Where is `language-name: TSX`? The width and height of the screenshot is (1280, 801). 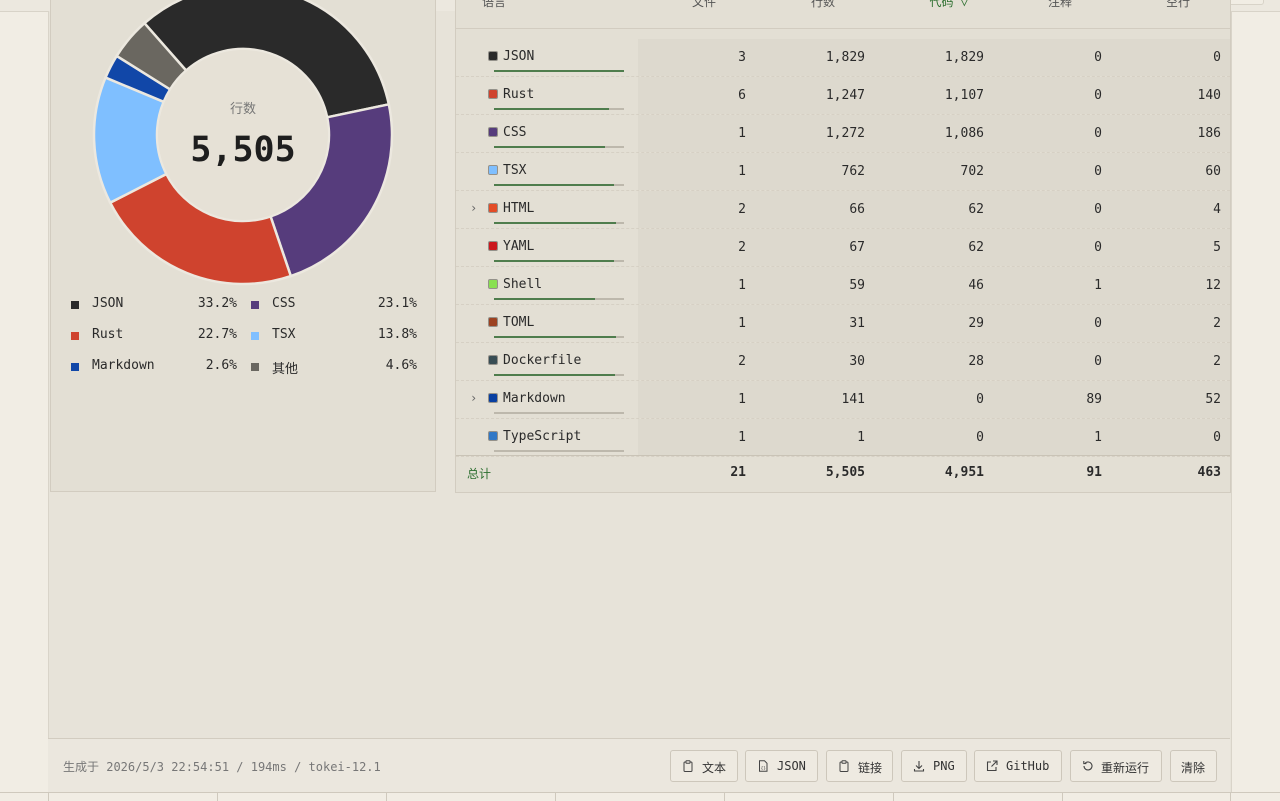 language-name: TSX is located at coordinates (515, 170).